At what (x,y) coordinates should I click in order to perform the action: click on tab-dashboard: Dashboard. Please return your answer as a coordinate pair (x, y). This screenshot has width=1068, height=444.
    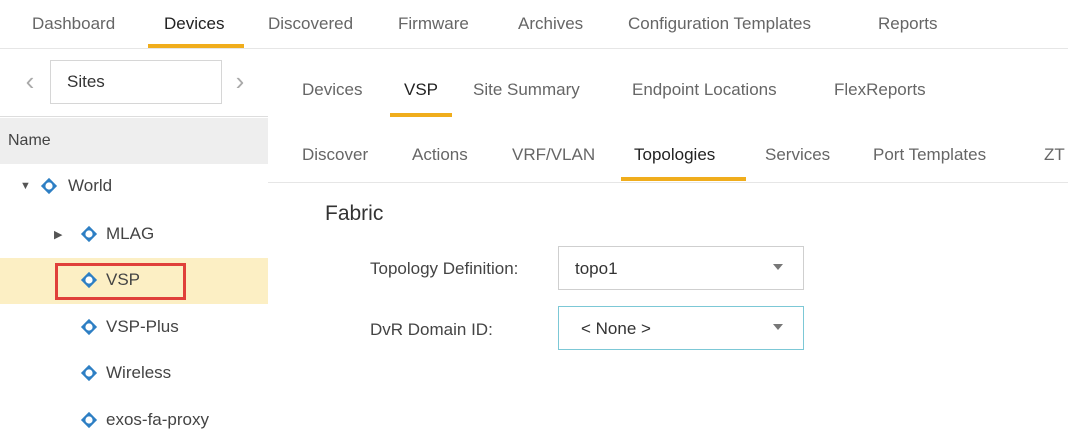
    Looking at the image, I should click on (73, 24).